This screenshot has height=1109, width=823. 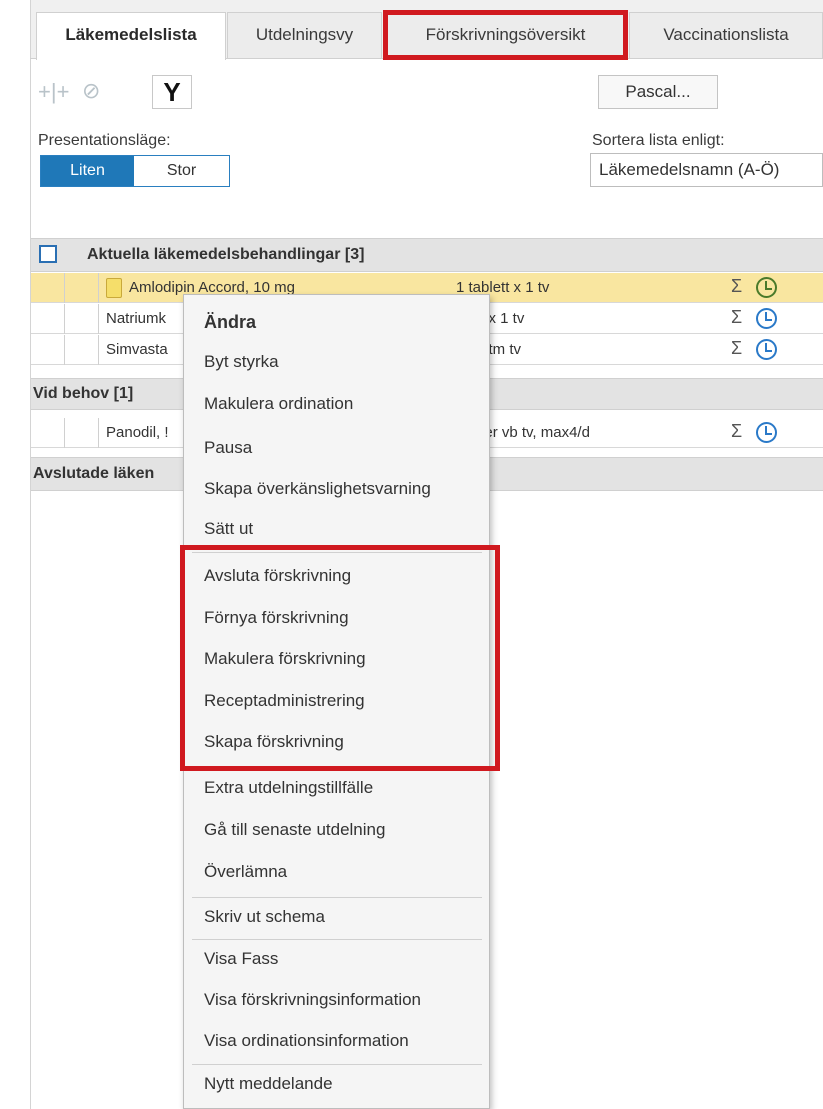 I want to click on tab-utdelningsvy: Utdelningsvy, so click(x=304, y=35).